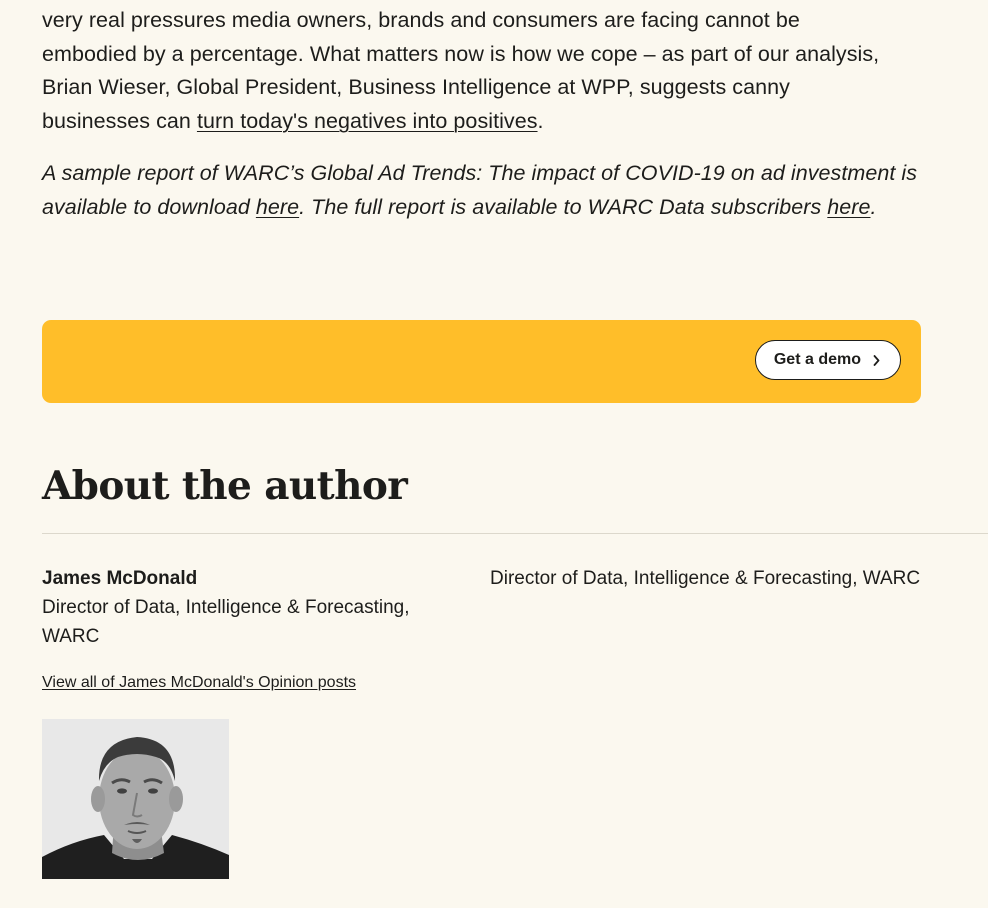 The image size is (988, 908). I want to click on full-report-link: here, so click(848, 207).